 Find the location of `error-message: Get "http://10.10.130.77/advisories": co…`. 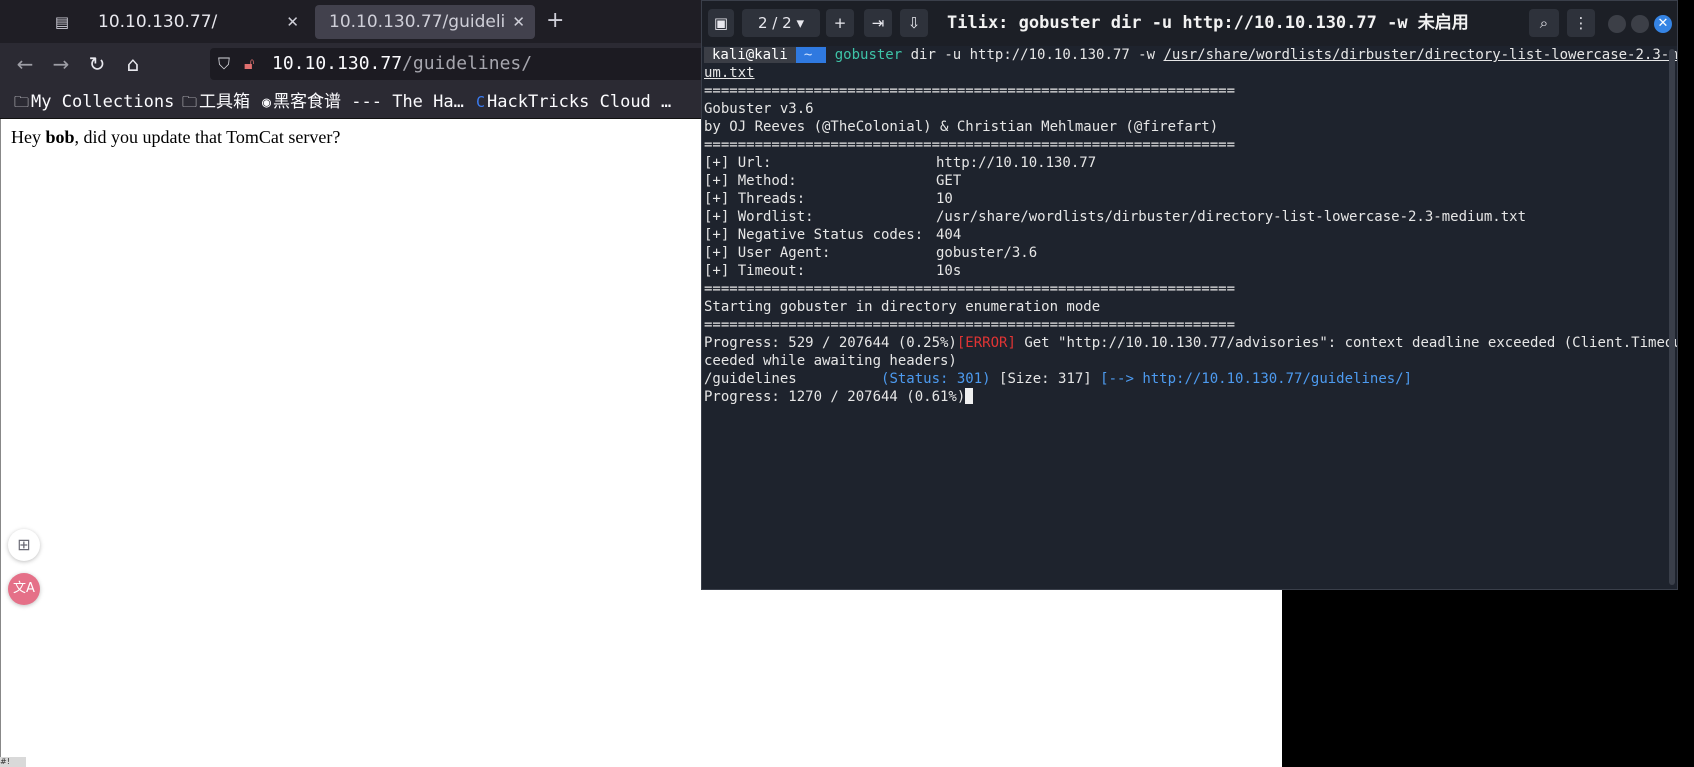

error-message: Get "http://10.10.130.77/advisories": co… is located at coordinates (1346, 343).